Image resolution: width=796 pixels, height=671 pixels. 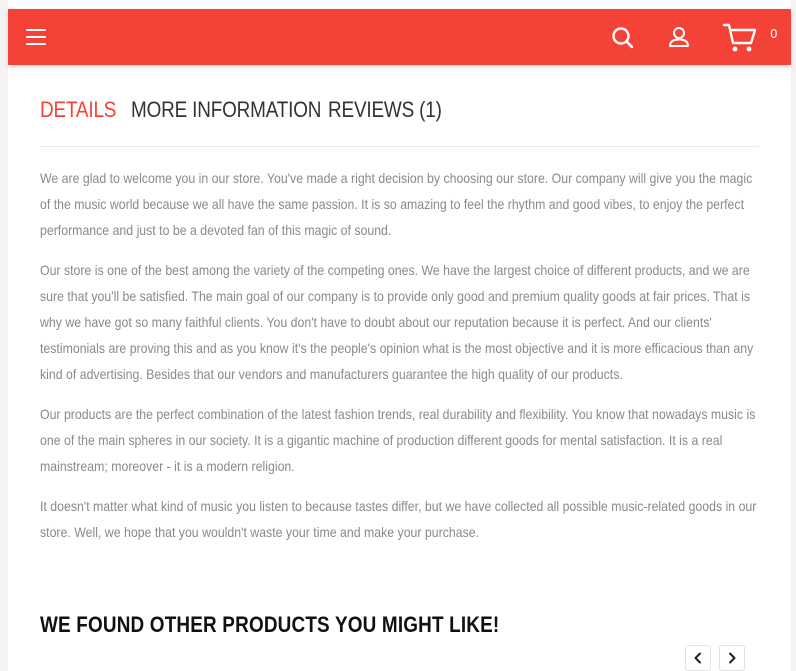 I want to click on tabs-divider, so click(x=399, y=146).